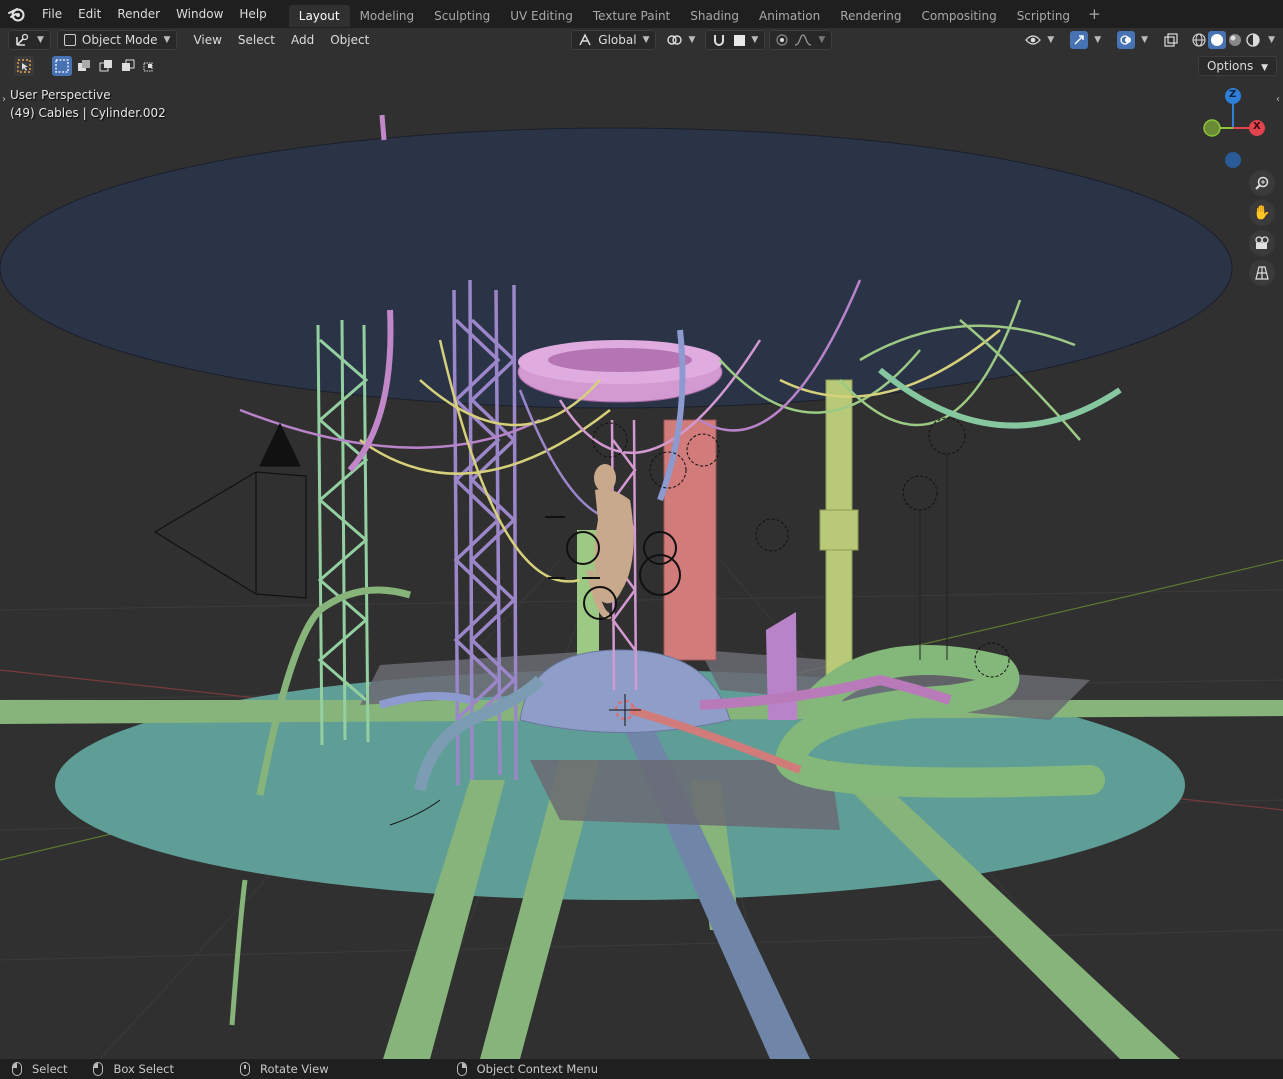 The image size is (1283, 1079). I want to click on xray-icon, so click(1171, 40).